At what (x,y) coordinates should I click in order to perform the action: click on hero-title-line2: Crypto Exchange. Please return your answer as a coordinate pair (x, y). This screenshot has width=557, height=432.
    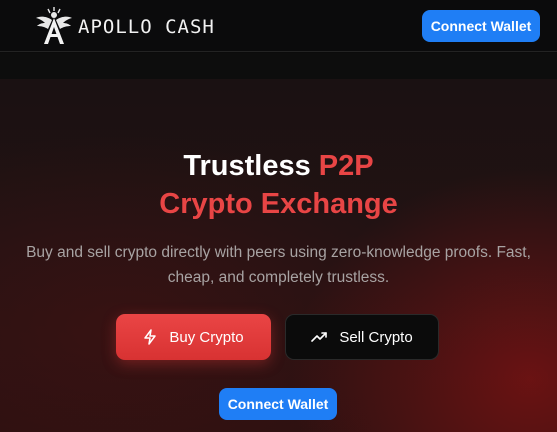
    Looking at the image, I should click on (278, 204).